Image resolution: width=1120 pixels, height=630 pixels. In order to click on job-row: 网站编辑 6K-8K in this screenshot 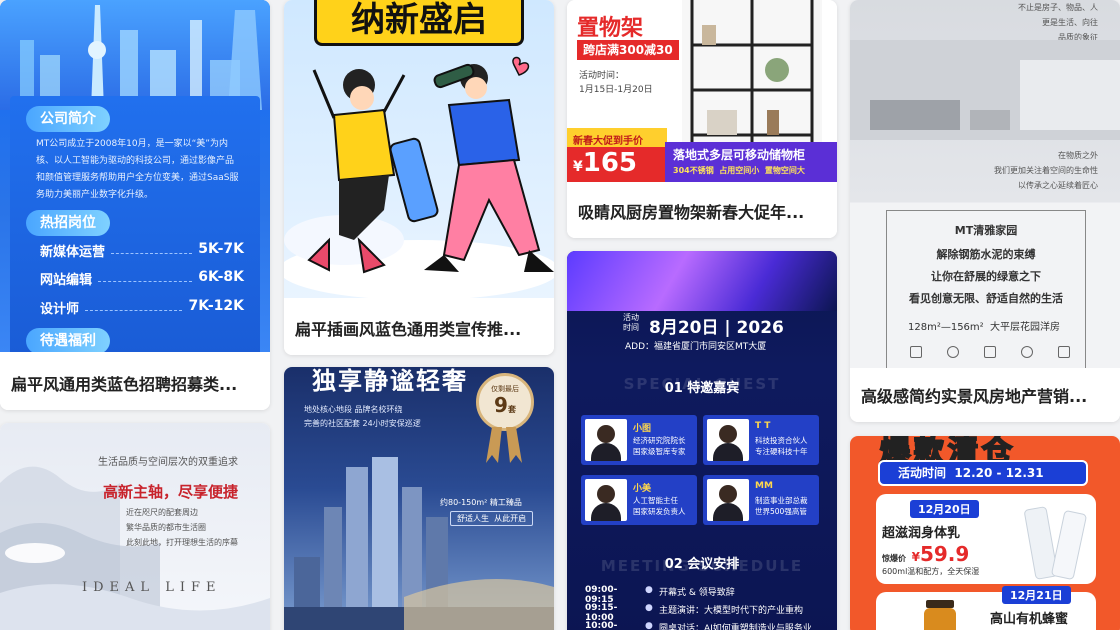, I will do `click(142, 278)`.